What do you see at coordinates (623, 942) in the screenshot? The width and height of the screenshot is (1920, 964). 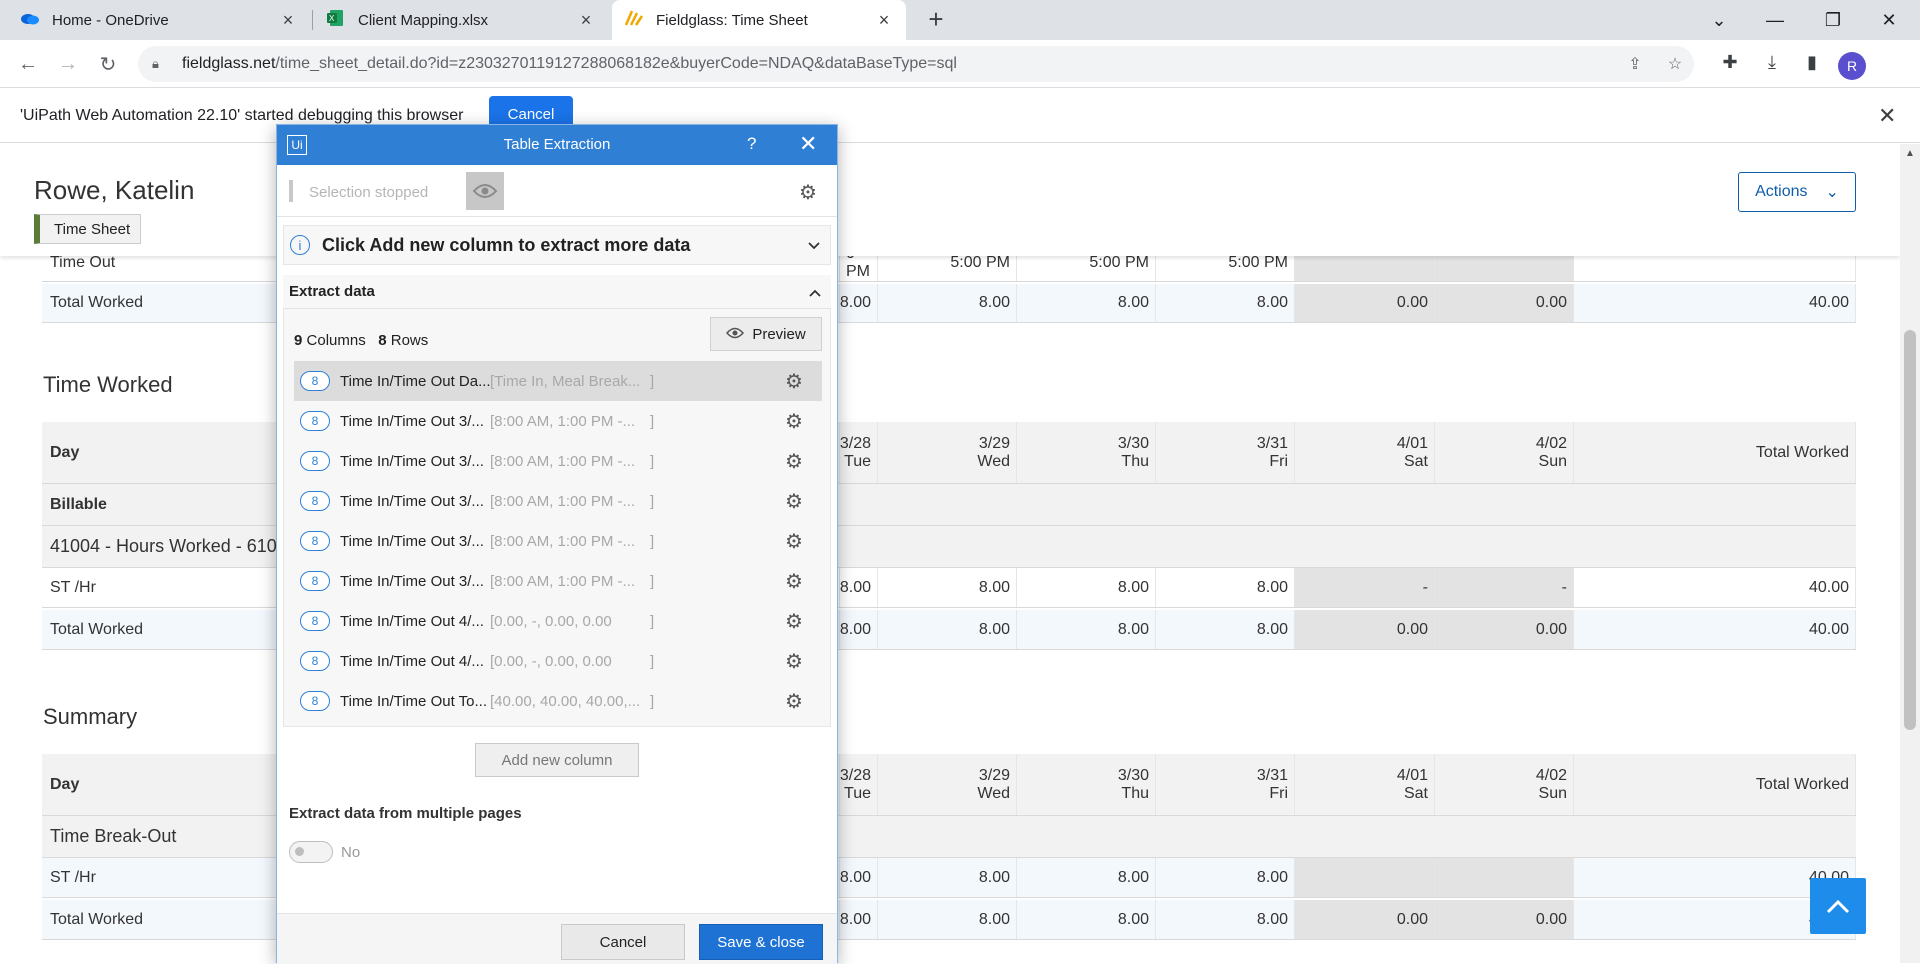 I see `cancel-button: Cancel` at bounding box center [623, 942].